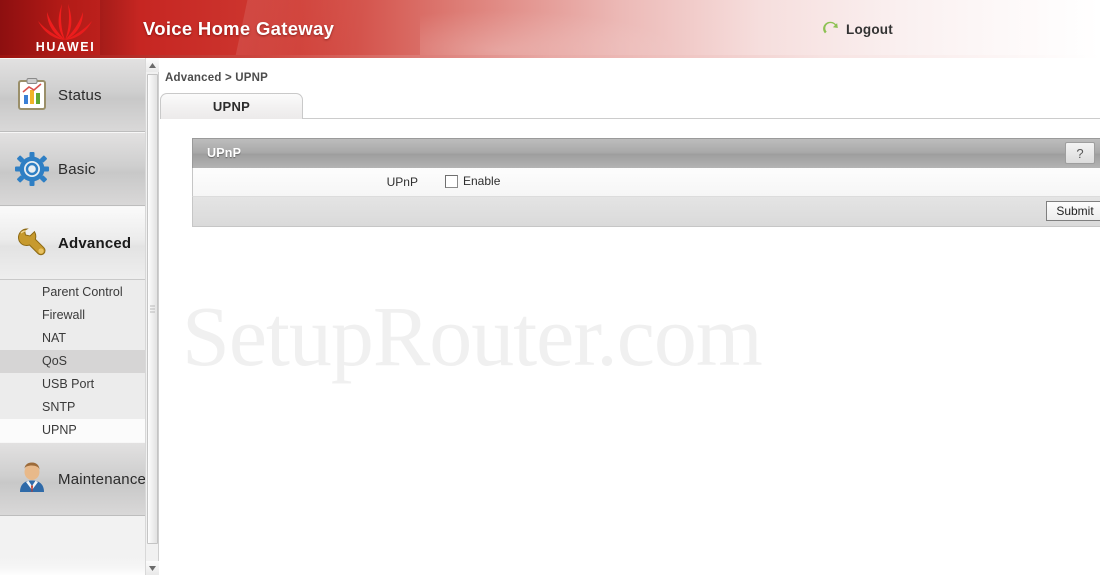  What do you see at coordinates (1073, 211) in the screenshot?
I see `submit-button: Submit` at bounding box center [1073, 211].